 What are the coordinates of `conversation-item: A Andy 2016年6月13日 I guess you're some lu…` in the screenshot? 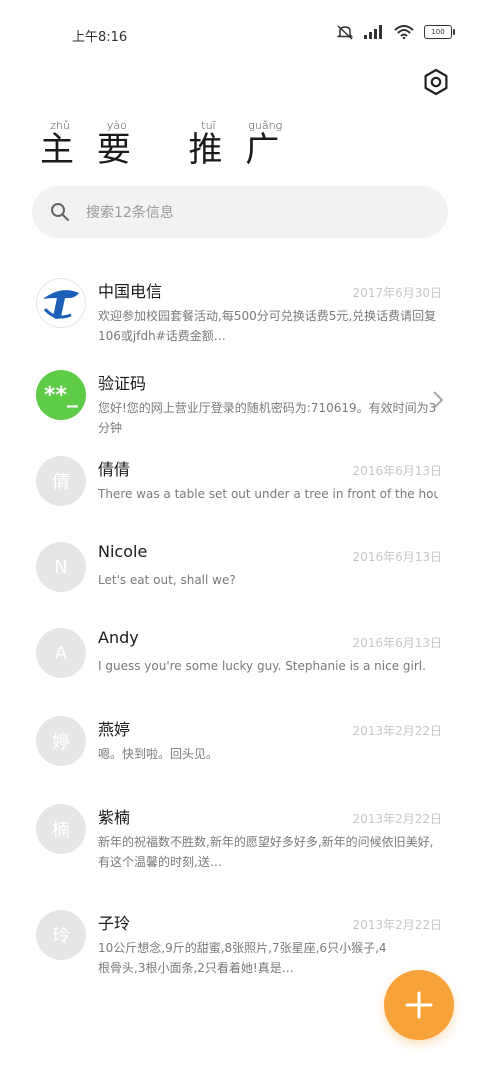 It's located at (240, 652).